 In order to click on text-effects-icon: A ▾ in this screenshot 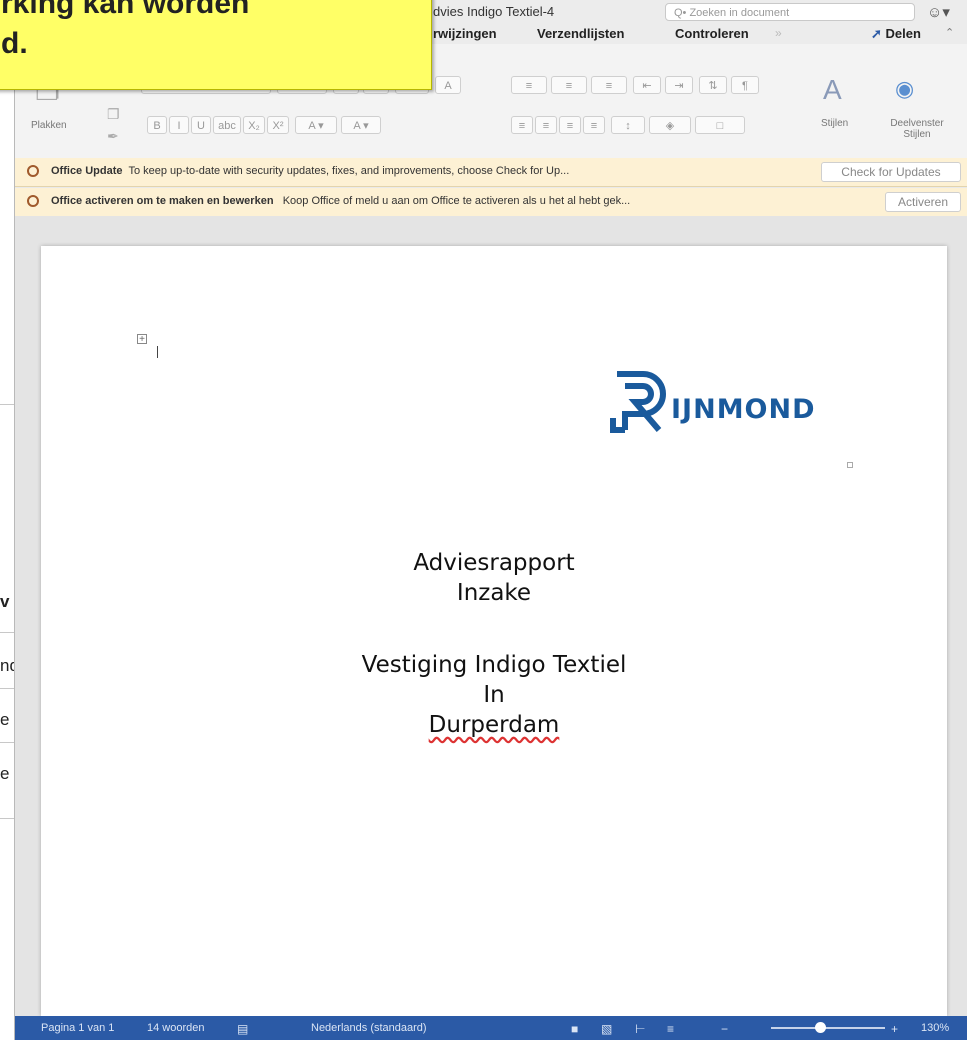, I will do `click(316, 125)`.